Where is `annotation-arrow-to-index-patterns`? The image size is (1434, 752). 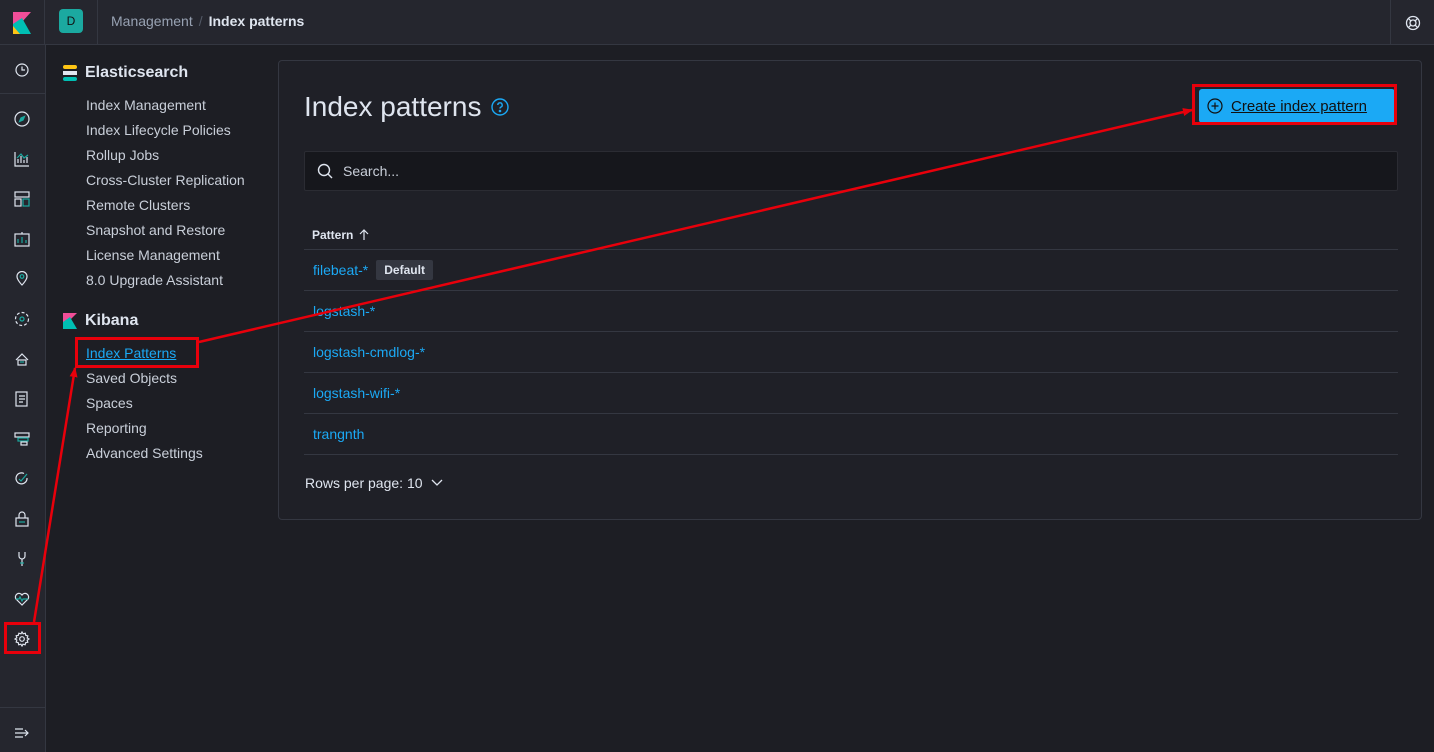 annotation-arrow-to-index-patterns is located at coordinates (55, 495).